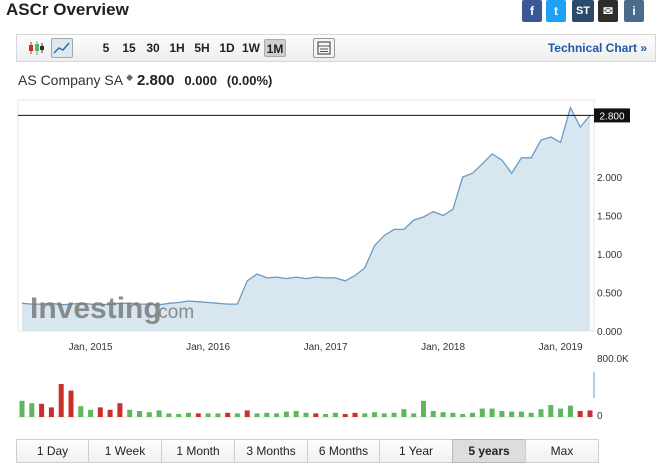 The width and height of the screenshot is (662, 469). Describe the element at coordinates (562, 451) in the screenshot. I see `range-max-button: Max` at that location.